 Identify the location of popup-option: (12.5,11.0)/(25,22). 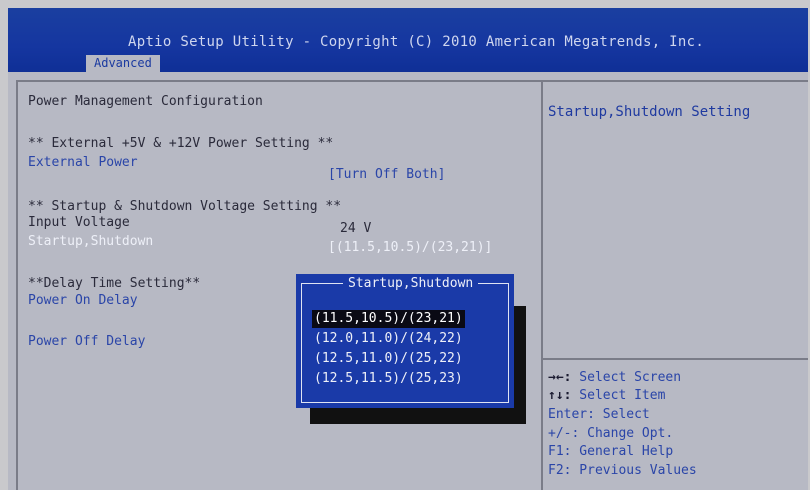
(388, 359).